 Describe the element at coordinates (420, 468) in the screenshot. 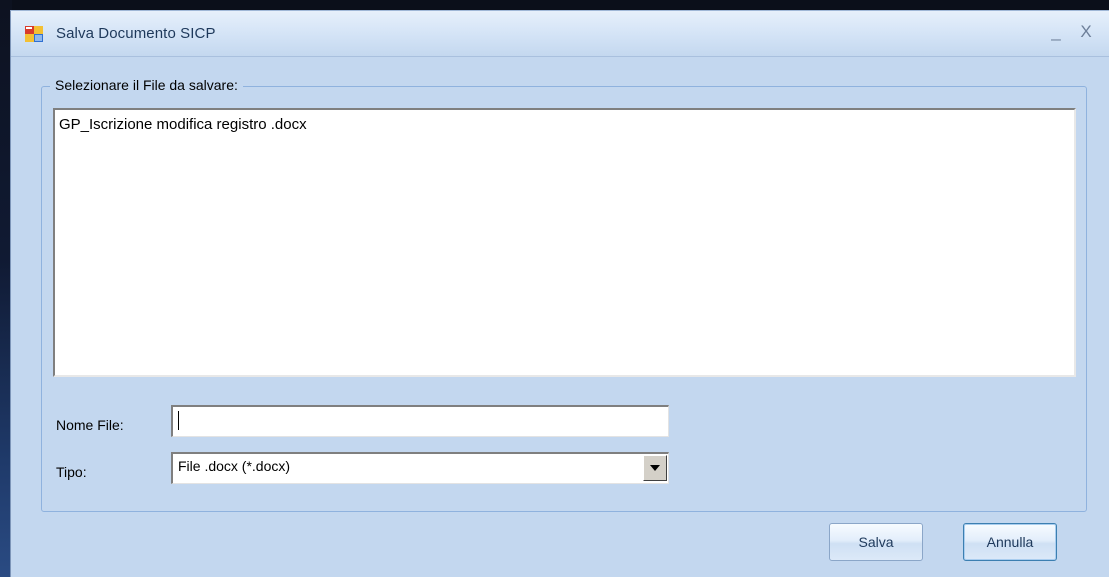

I see `tipo-select: File .docx (*.docx)` at that location.